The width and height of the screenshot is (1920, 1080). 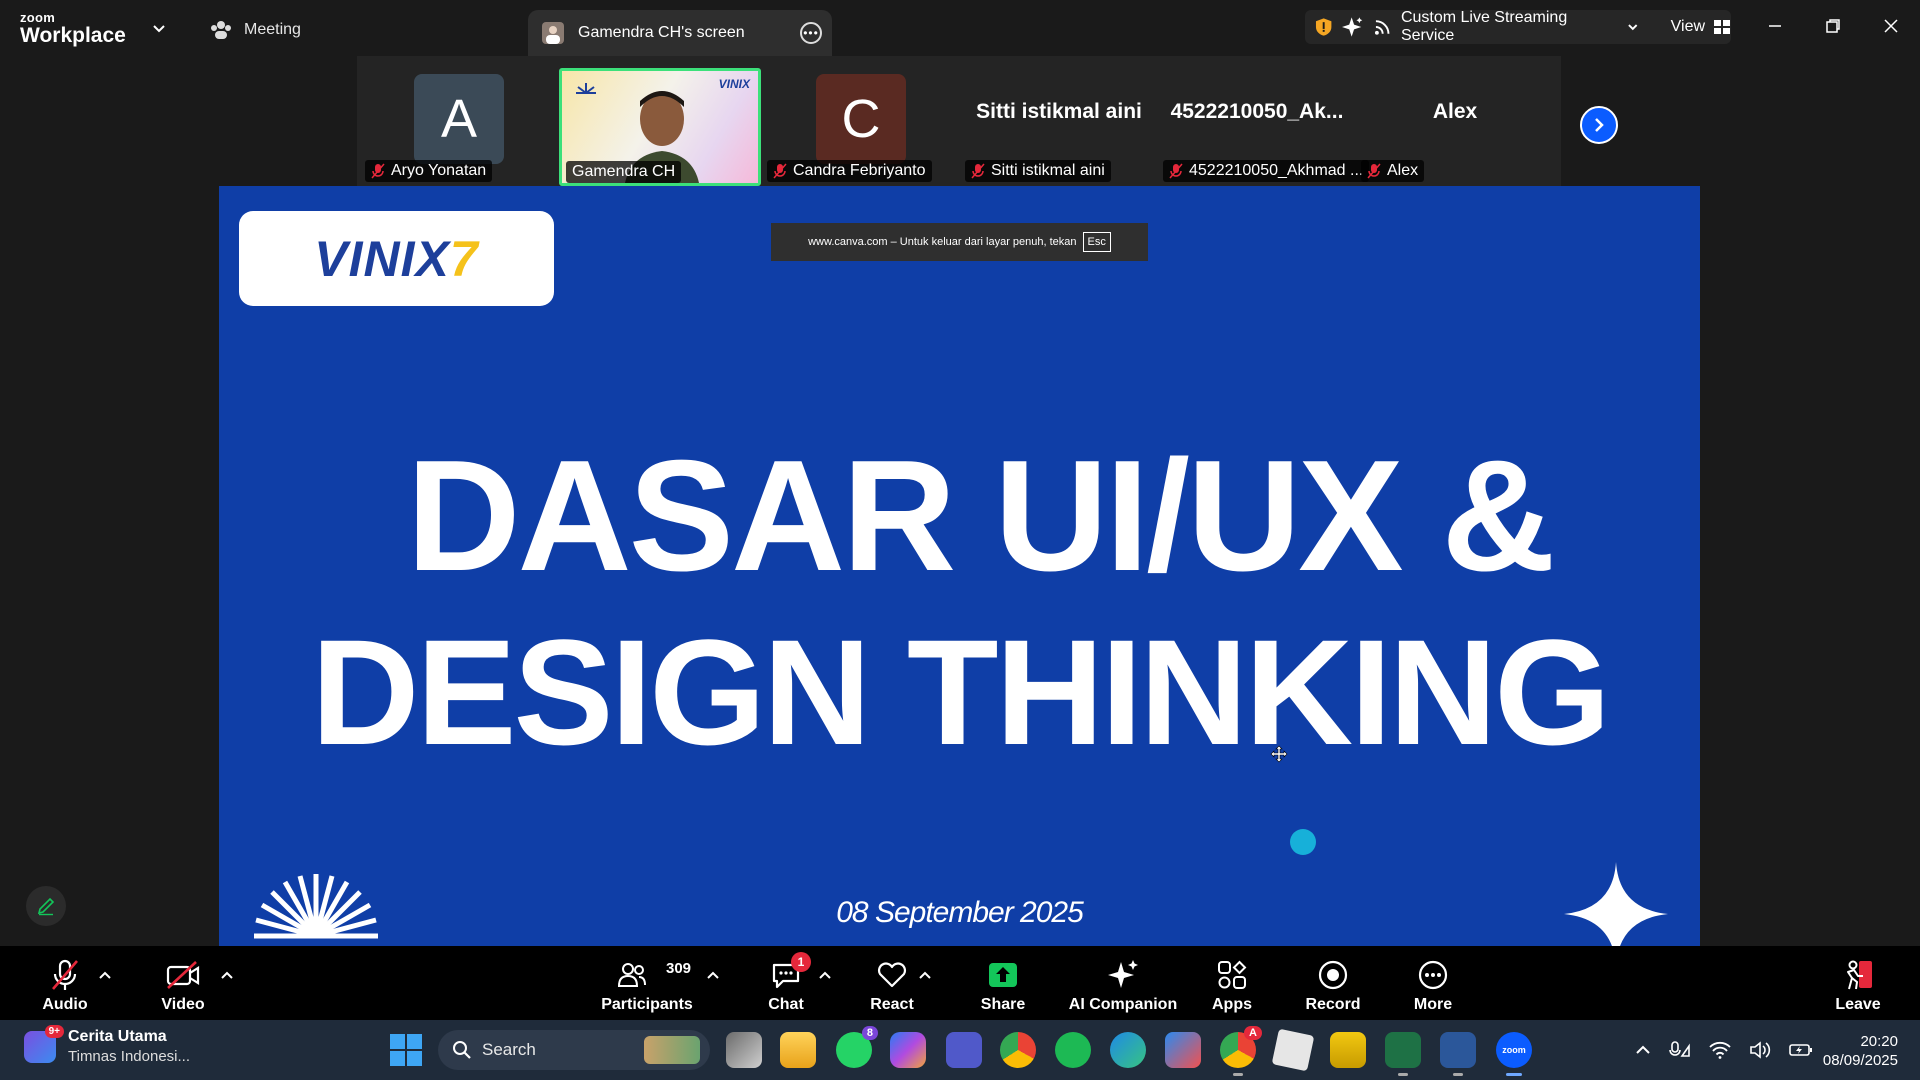 I want to click on record-button: Record, so click(x=1333, y=983).